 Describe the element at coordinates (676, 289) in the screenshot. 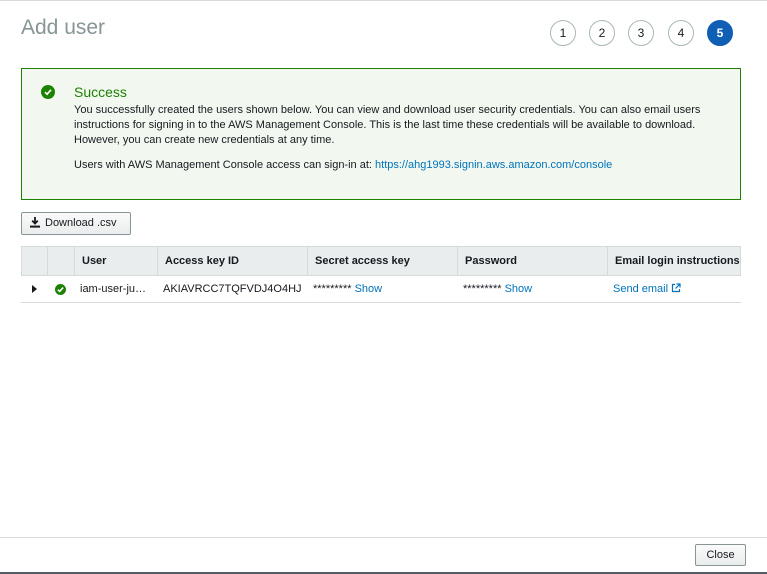

I see `external-link-icon` at that location.